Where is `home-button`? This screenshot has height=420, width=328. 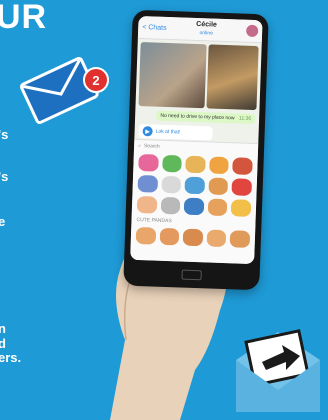
home-button is located at coordinates (191, 275).